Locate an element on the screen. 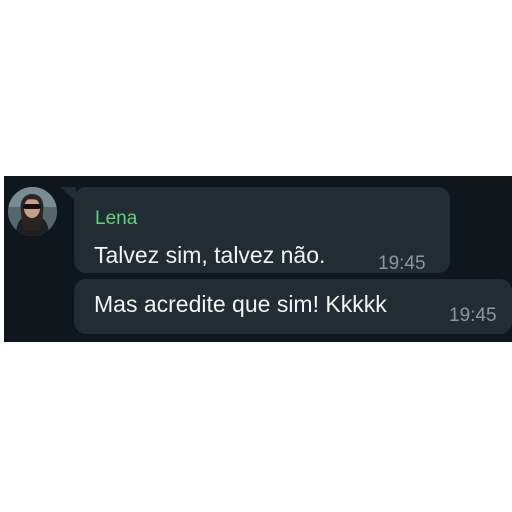 This screenshot has height=512, width=512. message-text: Mas acredite que sim! Kkkkk is located at coordinates (240, 304).